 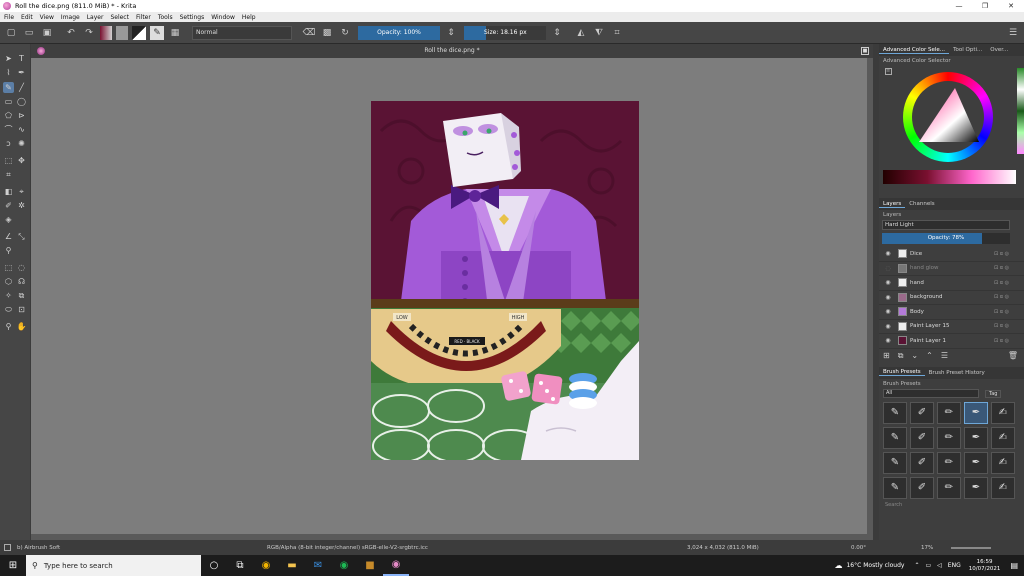 I want to click on edit-shapes-icon: ⌇, so click(x=8, y=72).